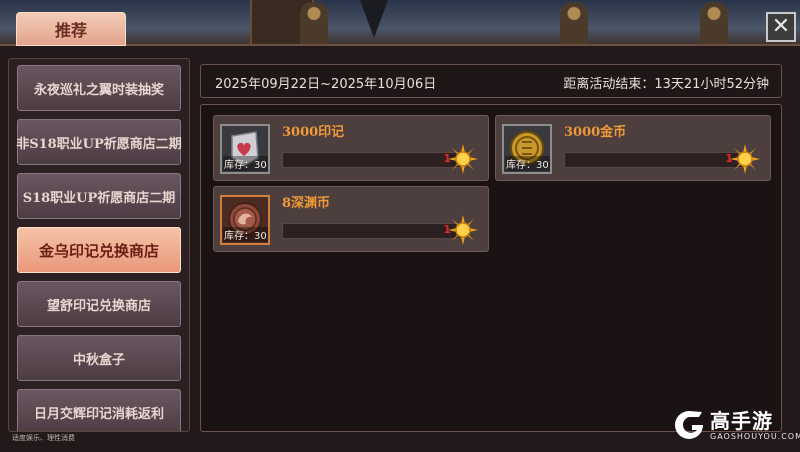  I want to click on reward-name: 3000金币, so click(595, 132).